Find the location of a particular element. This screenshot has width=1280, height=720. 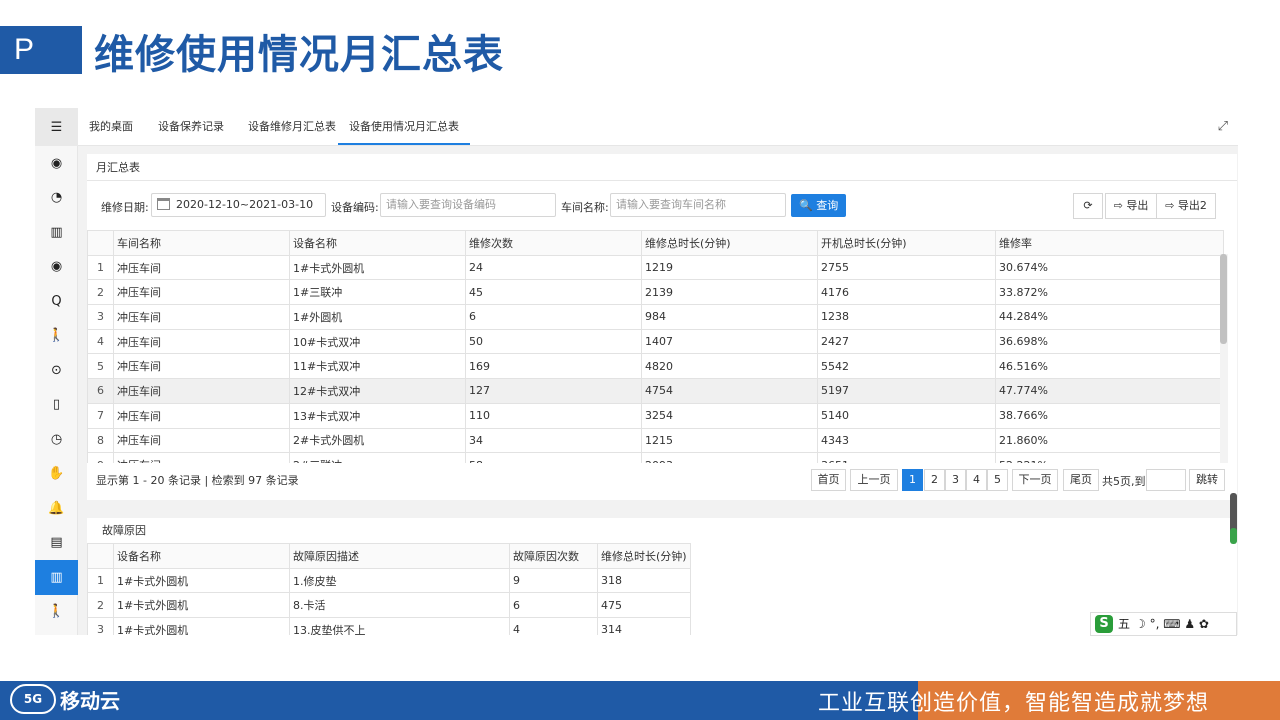

id-card-icon: ▤ is located at coordinates (56, 543).